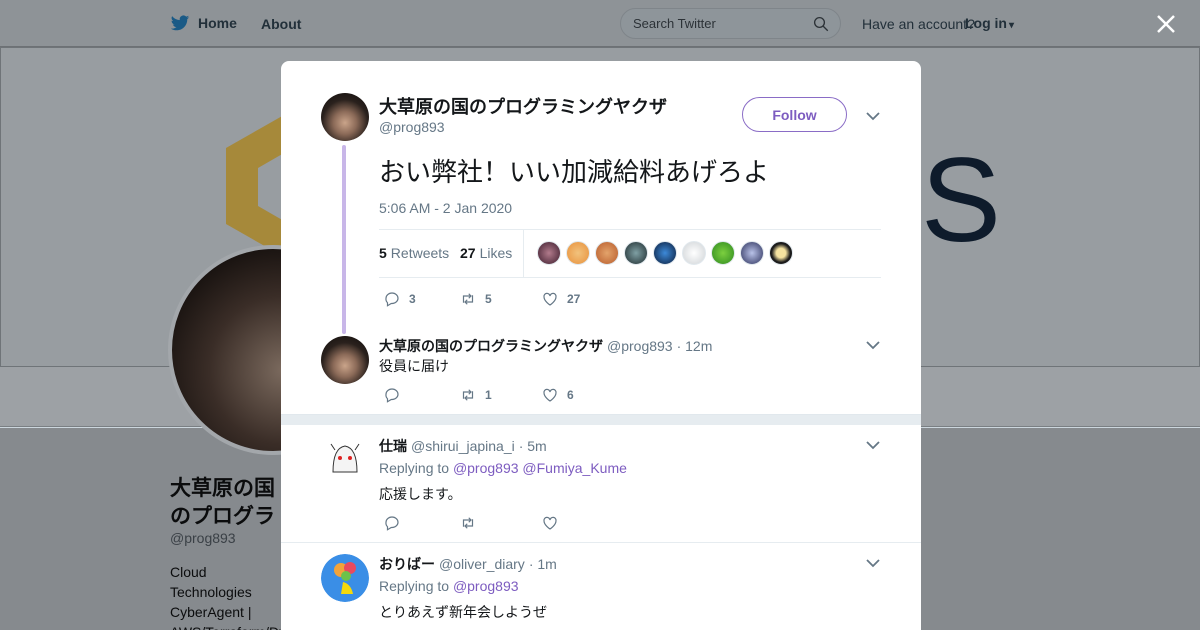 This screenshot has width=1200, height=630. I want to click on likers-list, so click(665, 253).